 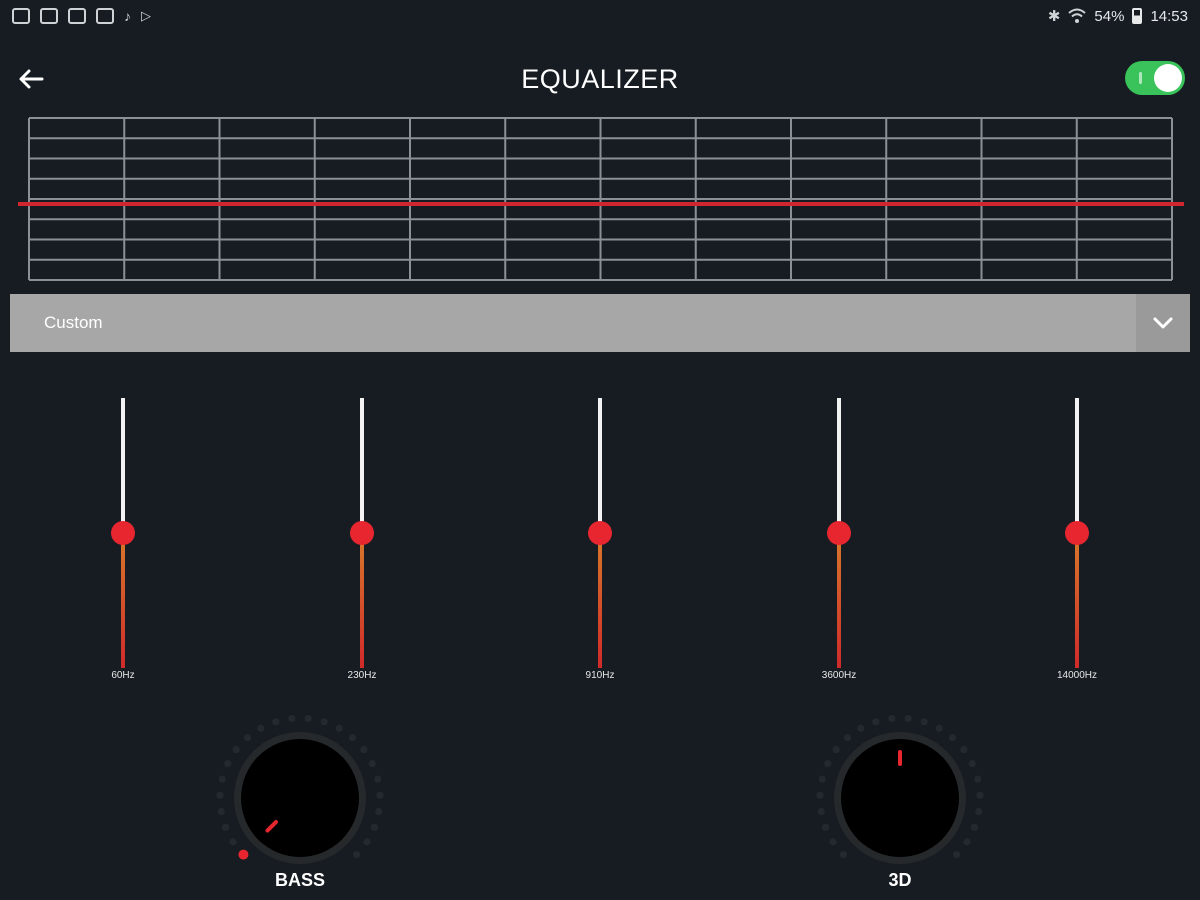 I want to click on battery-percent: 54%, so click(x=1109, y=16).